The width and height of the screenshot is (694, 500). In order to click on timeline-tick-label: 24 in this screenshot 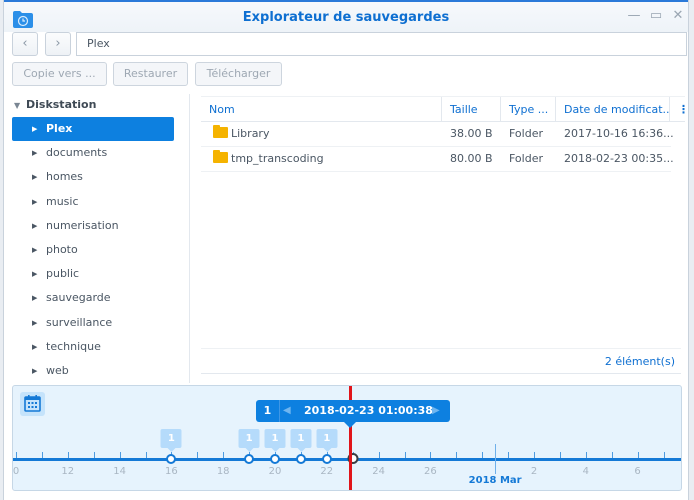, I will do `click(378, 471)`.